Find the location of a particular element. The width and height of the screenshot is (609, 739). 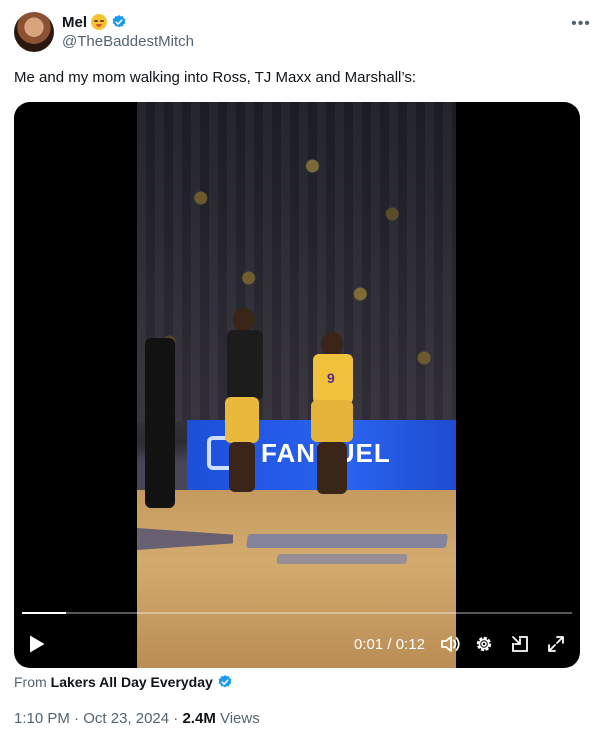

gear-icon is located at coordinates (484, 644).